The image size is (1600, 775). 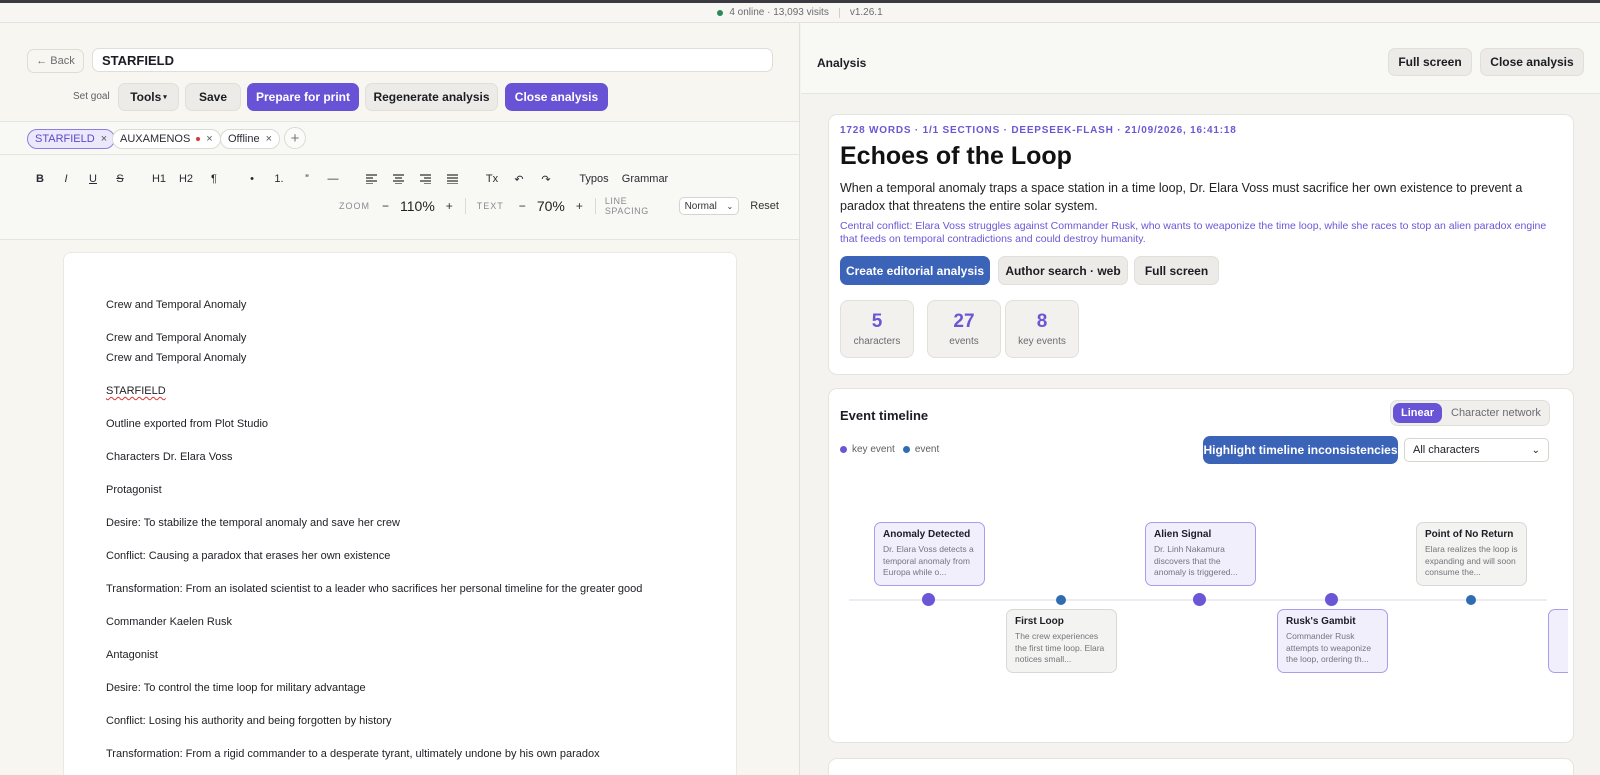 What do you see at coordinates (120, 179) in the screenshot?
I see `strikethrough-button: S` at bounding box center [120, 179].